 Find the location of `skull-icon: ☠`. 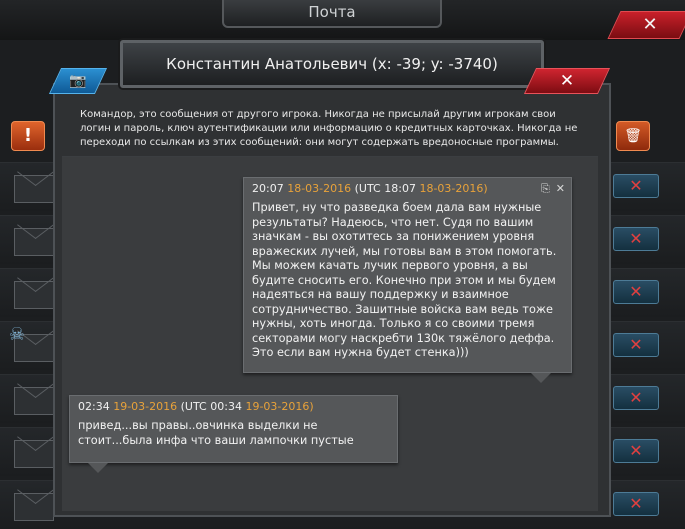

skull-icon: ☠ is located at coordinates (17, 334).